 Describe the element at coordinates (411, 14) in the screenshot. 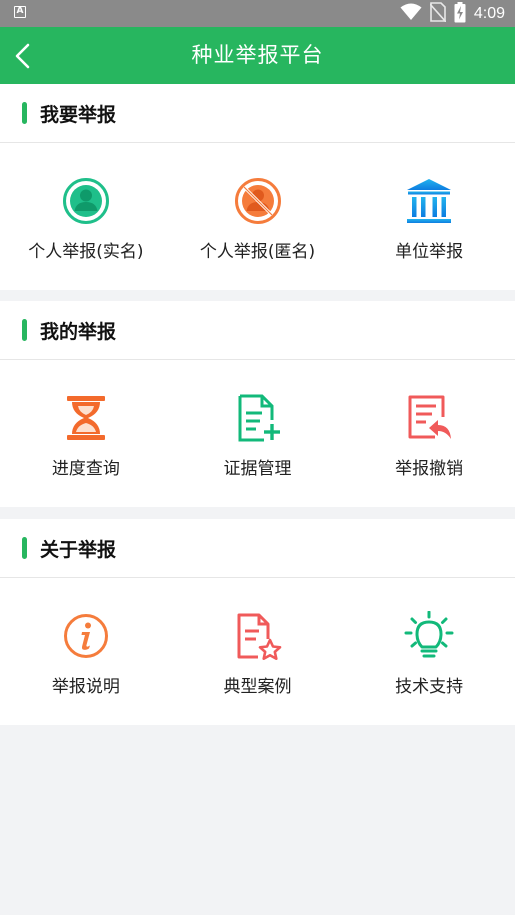

I see `wifi-icon` at that location.